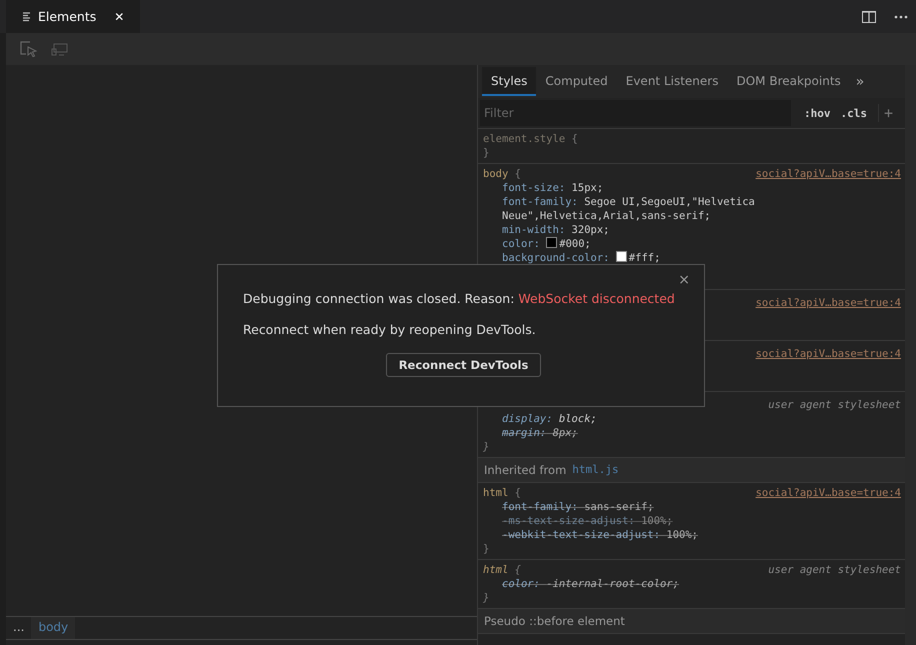  Describe the element at coordinates (28, 49) in the screenshot. I see `inspect-icon` at that location.